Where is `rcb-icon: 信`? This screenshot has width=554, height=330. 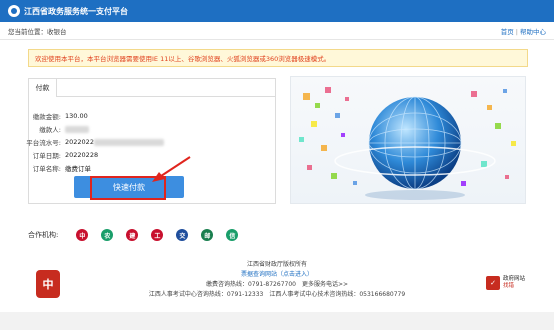
rcb-icon: 信 is located at coordinates (232, 235).